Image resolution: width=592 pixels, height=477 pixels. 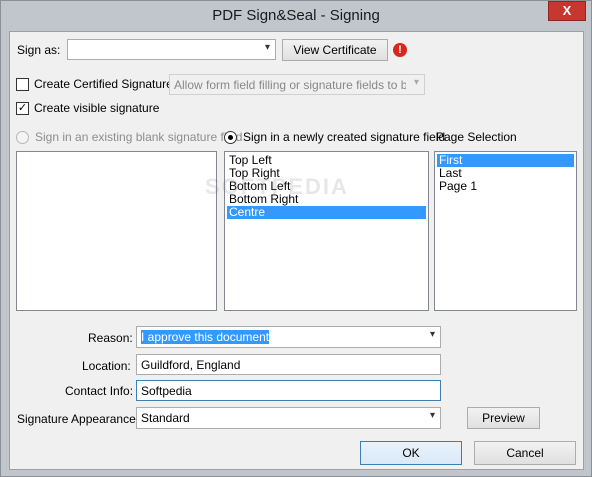 I want to click on preview-button: Preview, so click(x=503, y=418).